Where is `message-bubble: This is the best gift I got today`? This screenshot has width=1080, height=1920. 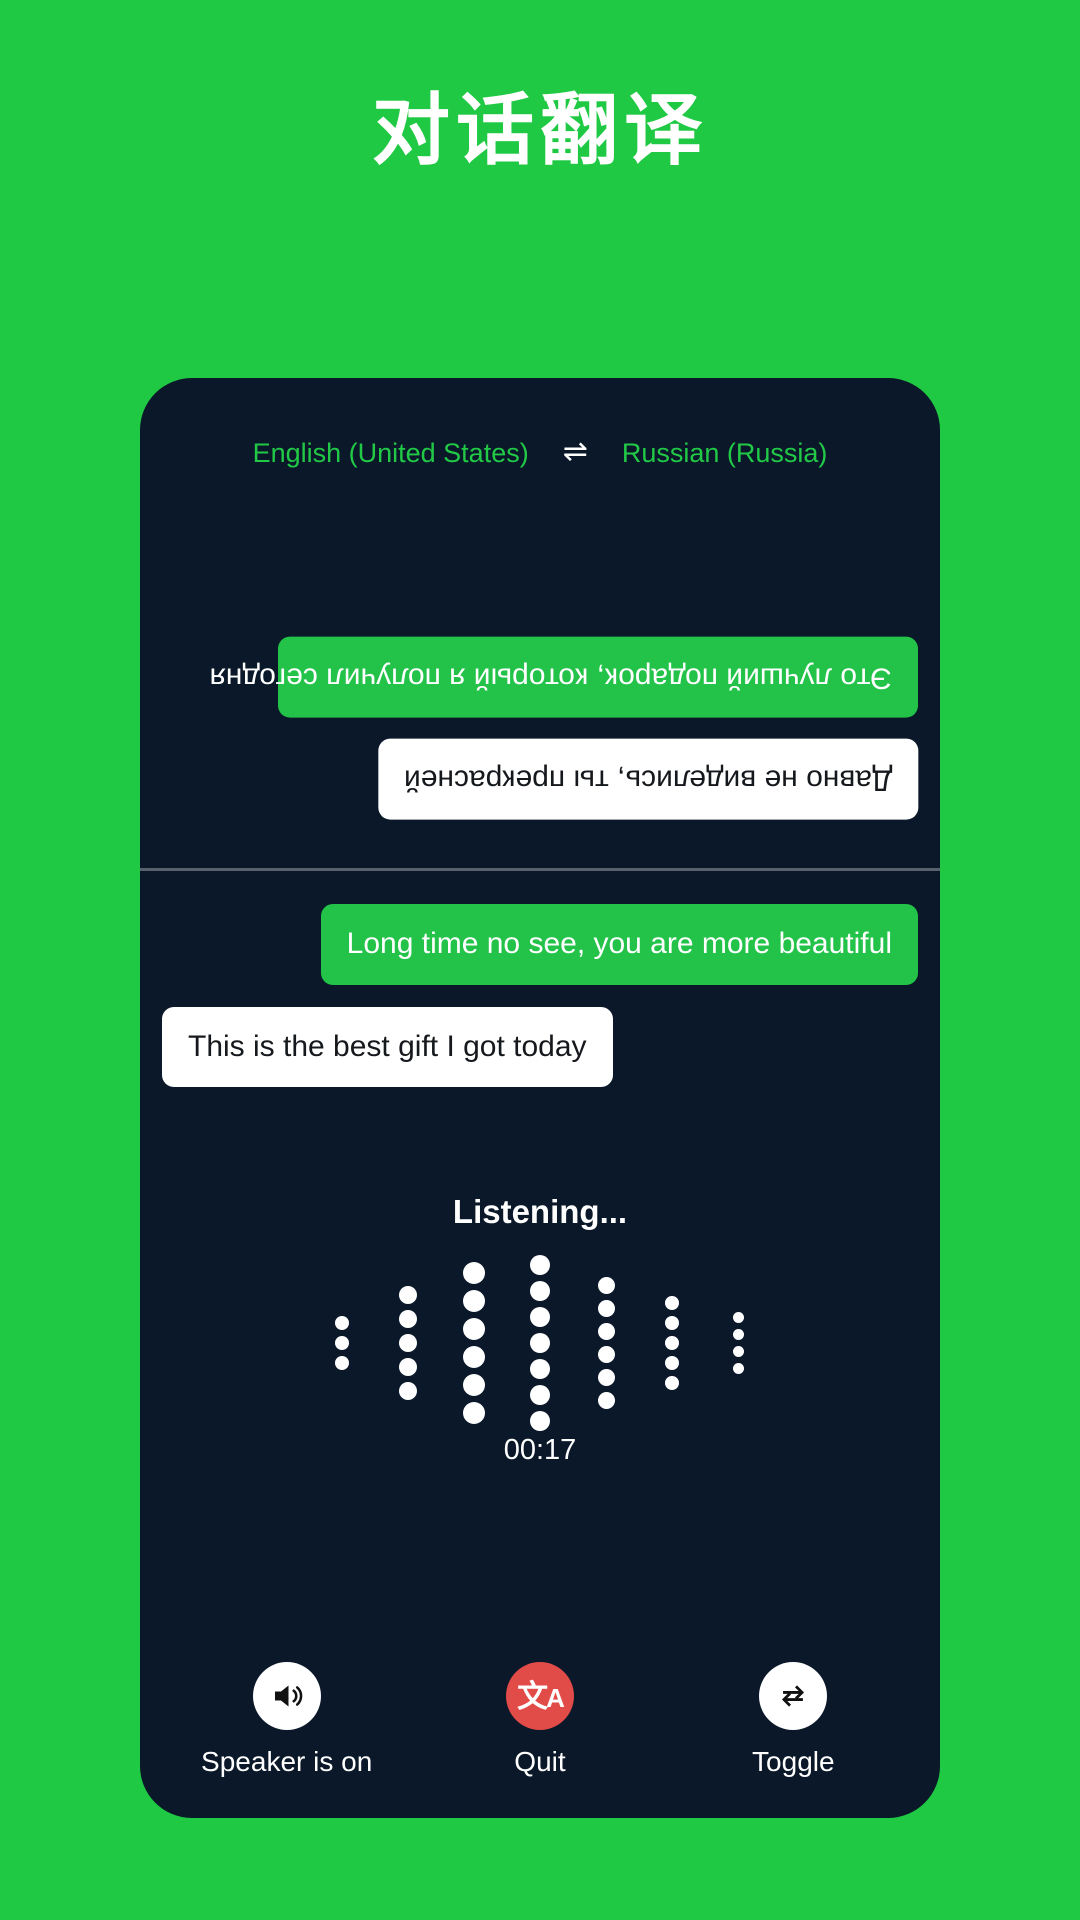 message-bubble: This is the best gift I got today is located at coordinates (387, 1047).